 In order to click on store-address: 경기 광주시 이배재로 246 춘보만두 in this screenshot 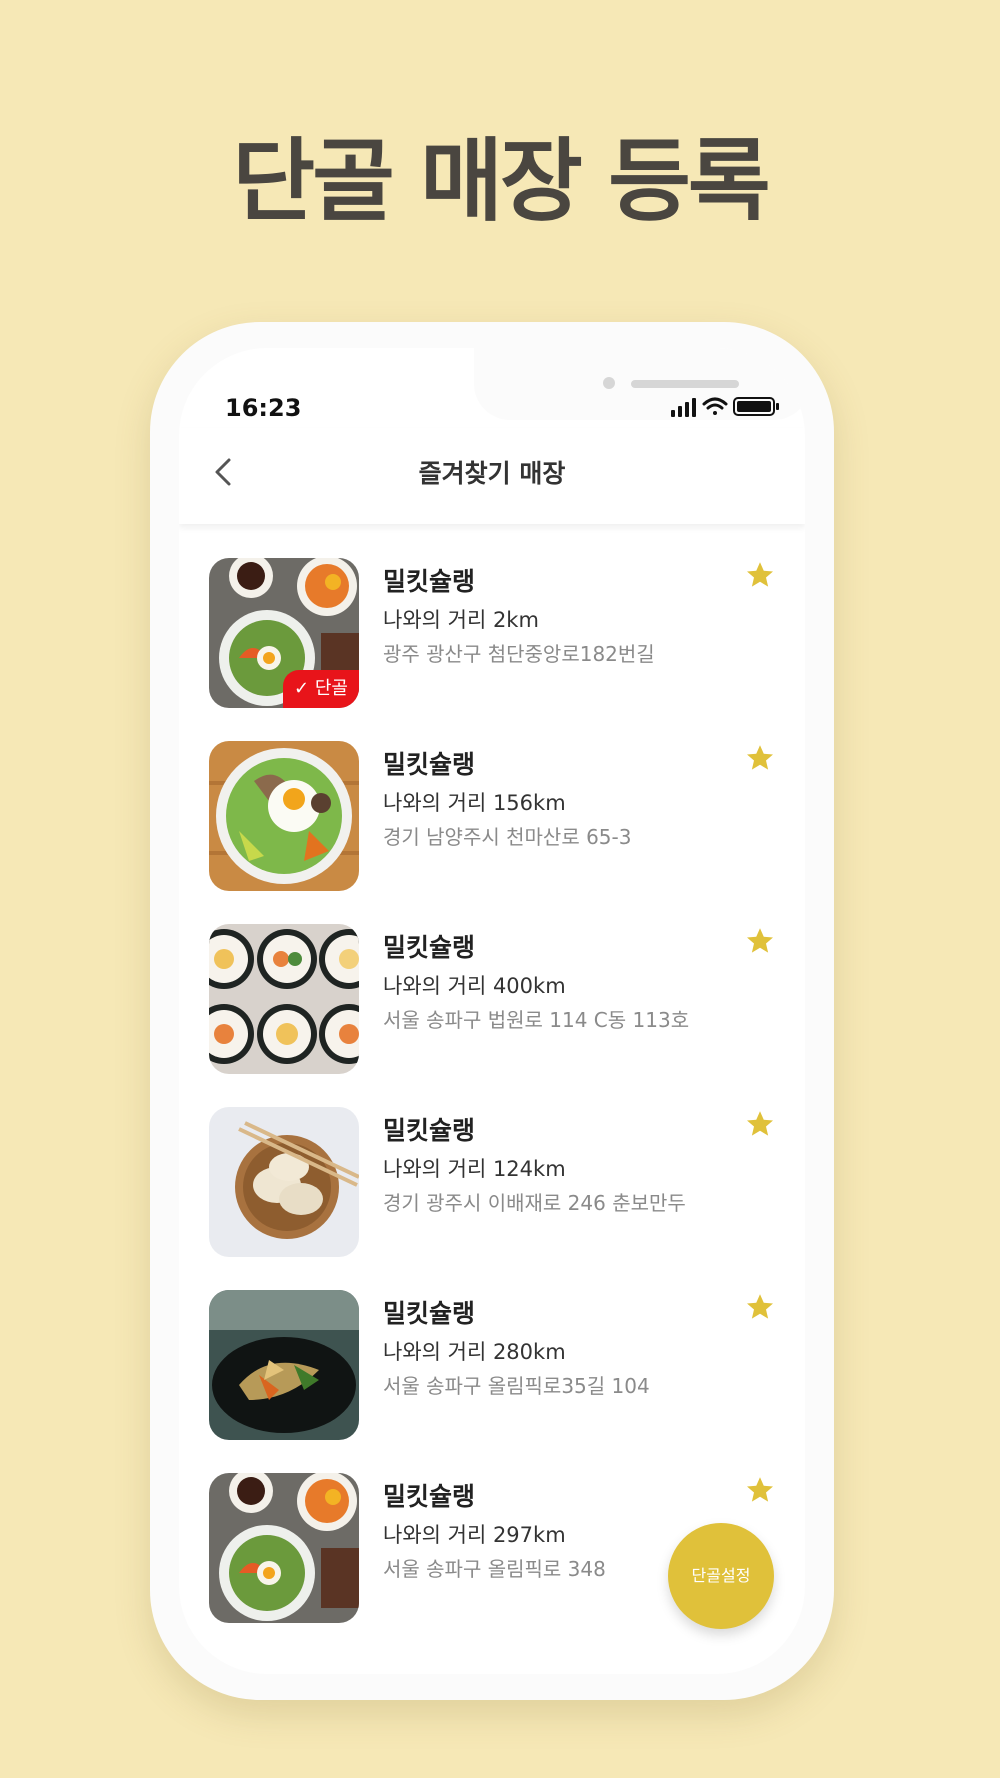, I will do `click(534, 1203)`.